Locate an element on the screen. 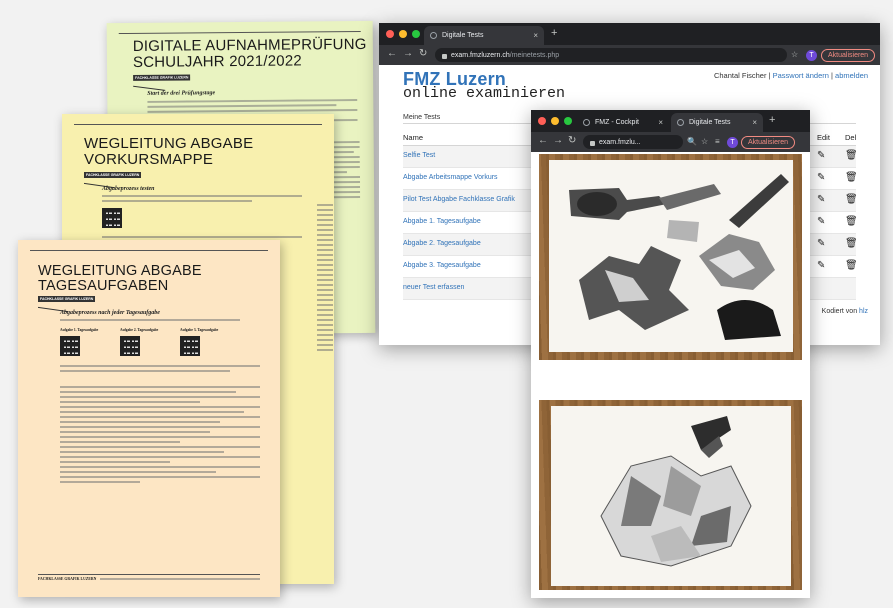  address-bar: exam.fmzluzern.ch/meinetests.php is located at coordinates (611, 55).